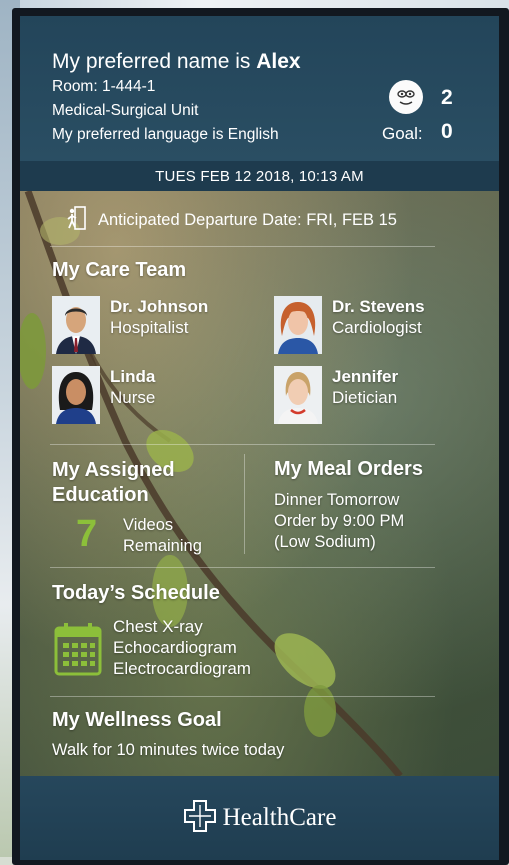 Image resolution: width=509 pixels, height=865 pixels. Describe the element at coordinates (137, 720) in the screenshot. I see `wellness-goal-title: My Wellness Goal` at that location.